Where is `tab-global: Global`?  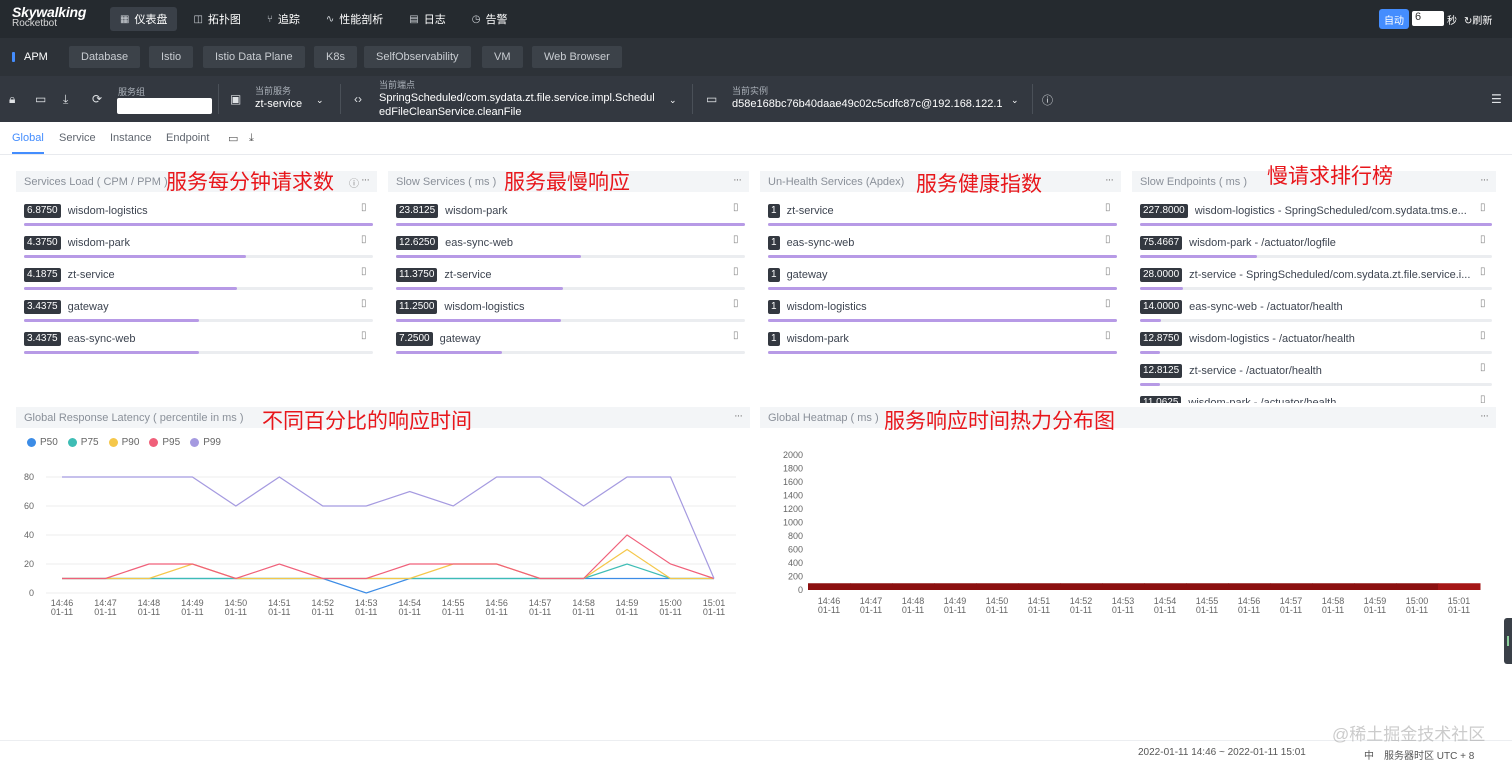
tab-global: Global is located at coordinates (28, 138).